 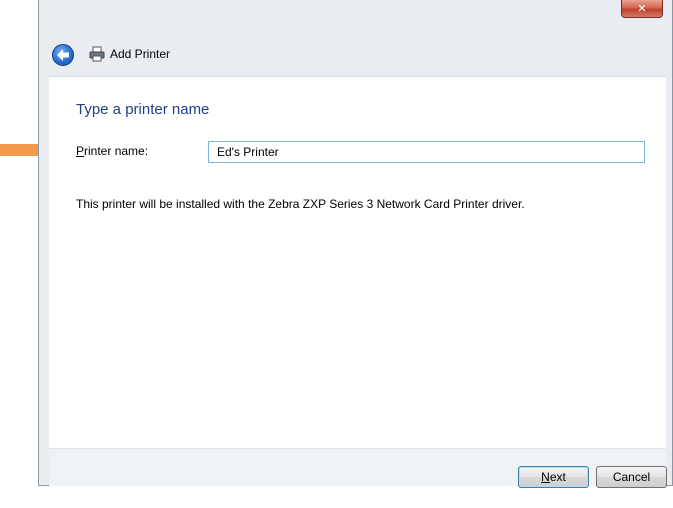 I want to click on printer-icon, so click(x=97, y=54).